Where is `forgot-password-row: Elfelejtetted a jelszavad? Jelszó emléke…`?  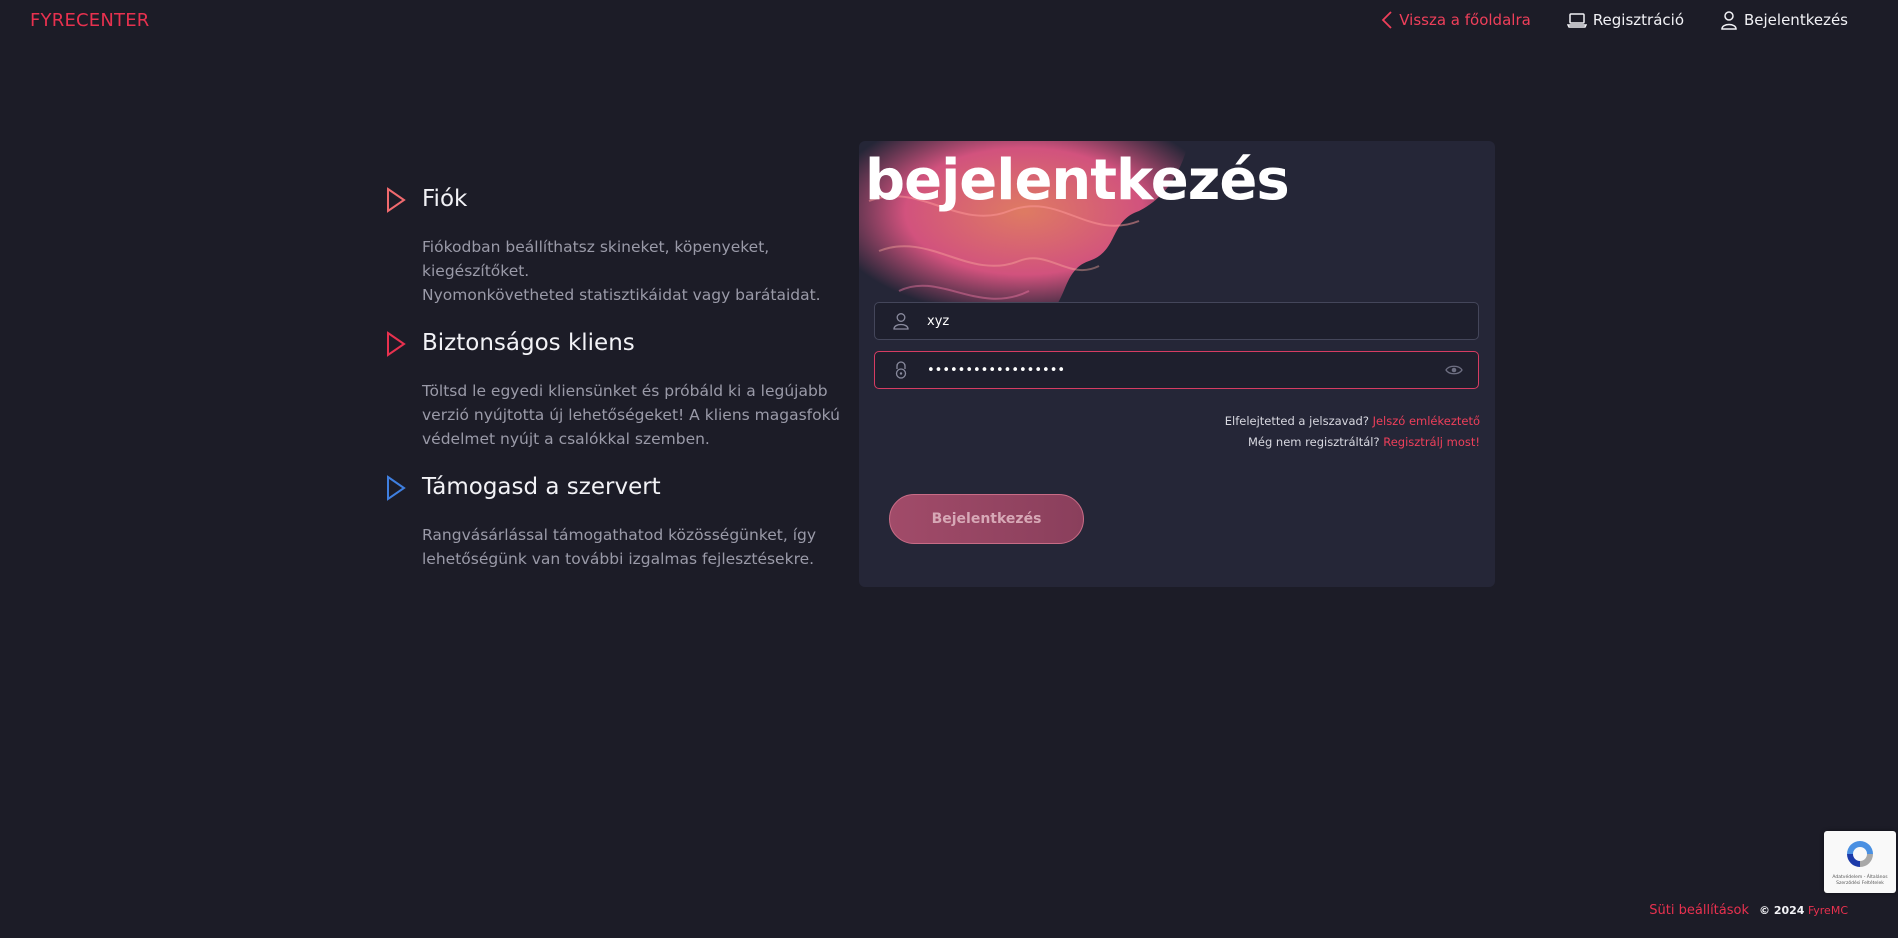 forgot-password-row: Elfelejtetted a jelszavad? Jelszó emléke… is located at coordinates (1352, 421).